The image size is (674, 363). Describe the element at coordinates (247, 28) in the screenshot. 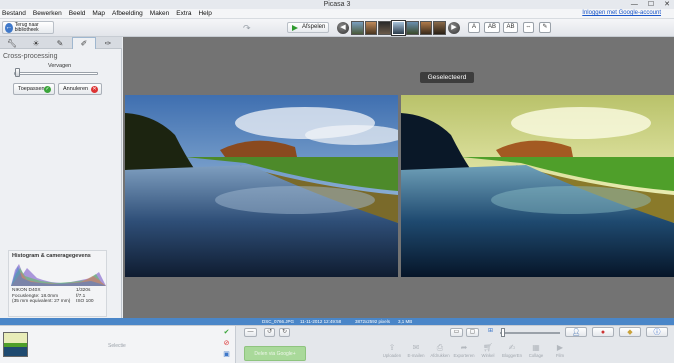

I see `redo-icon: ↷` at that location.